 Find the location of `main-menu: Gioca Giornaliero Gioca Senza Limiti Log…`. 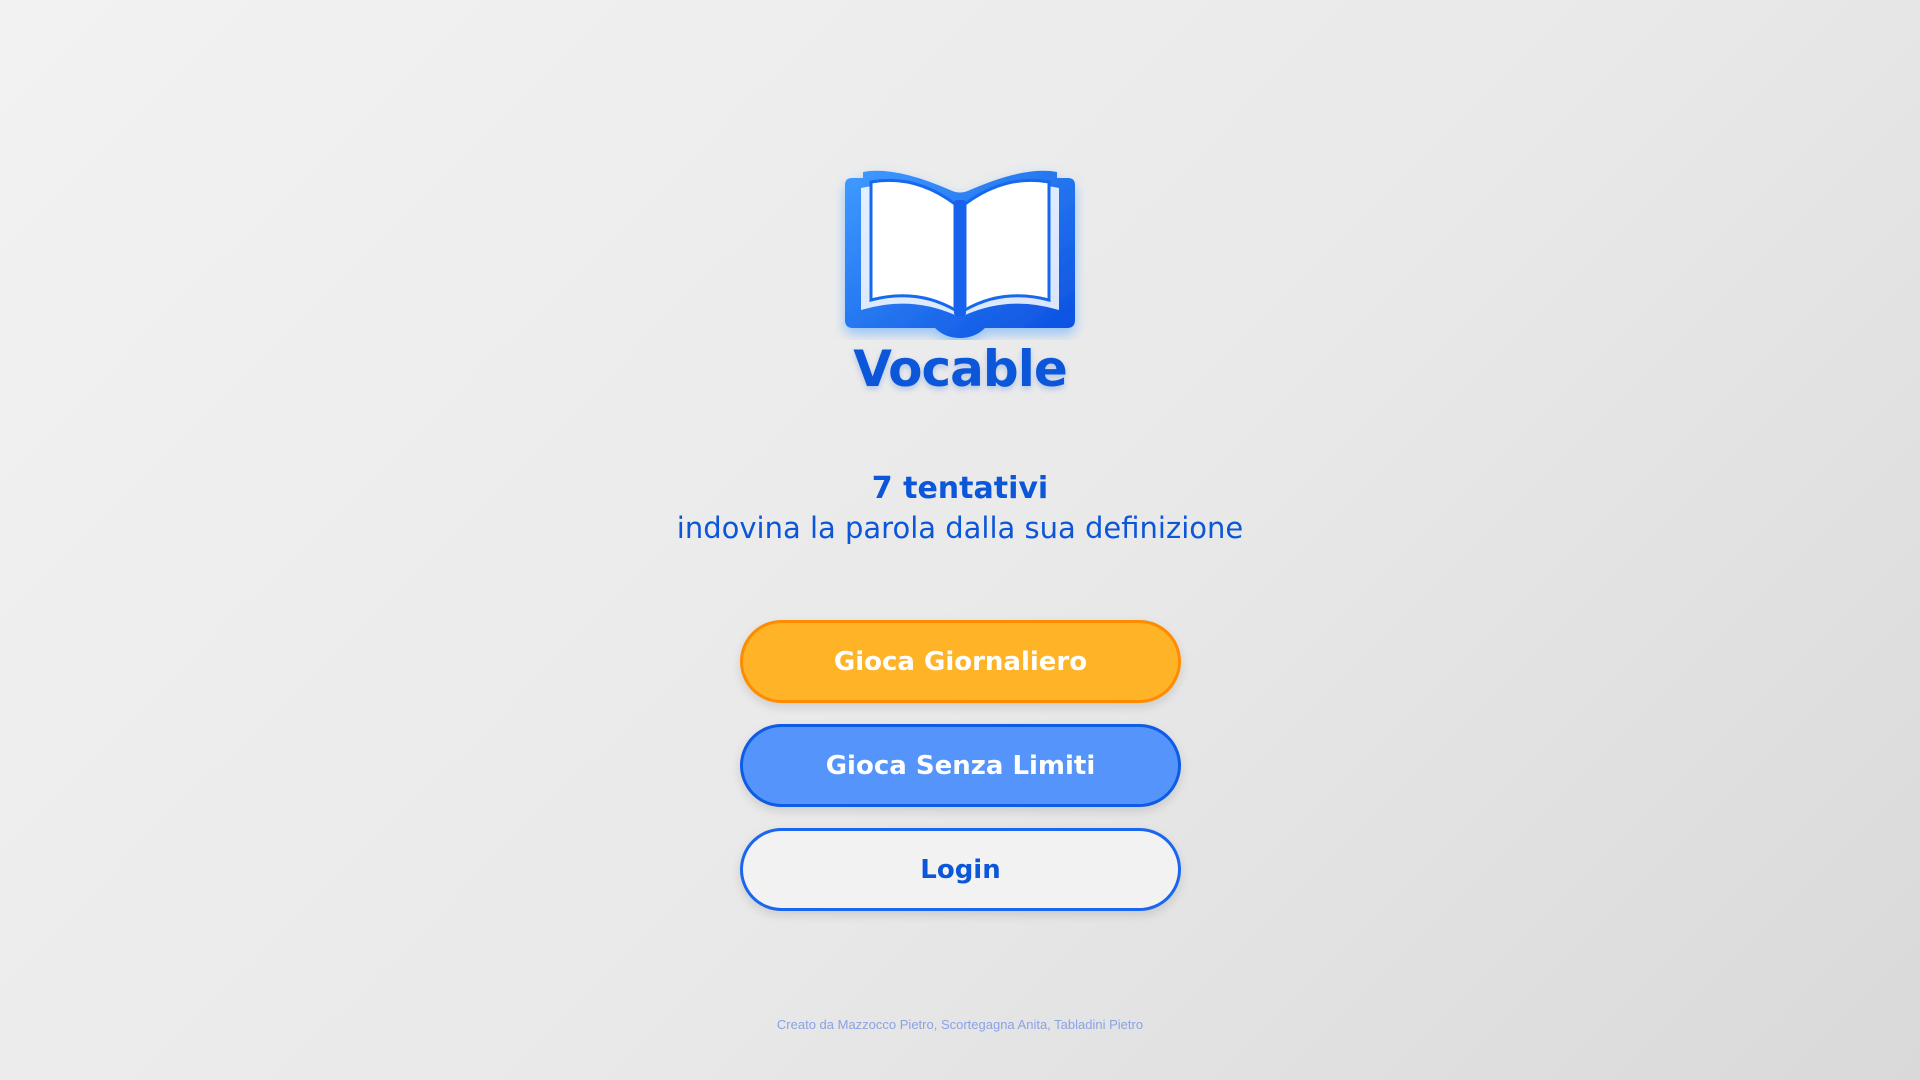

main-menu: Gioca Giornaliero Gioca Senza Limiti Log… is located at coordinates (960, 765).